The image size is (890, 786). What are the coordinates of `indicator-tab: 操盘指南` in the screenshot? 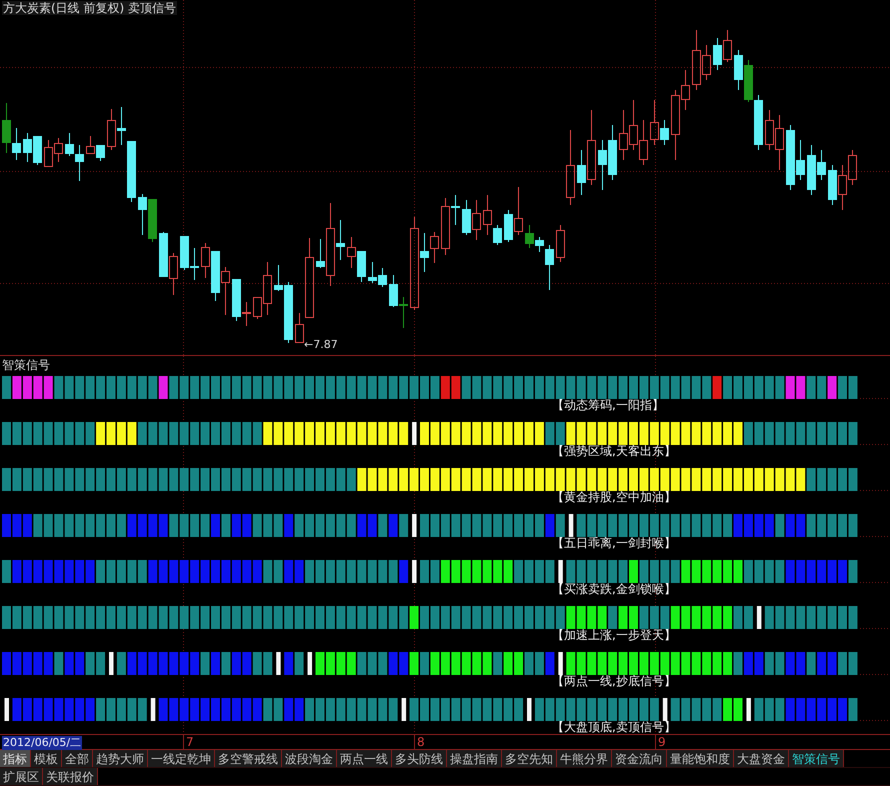 It's located at (474, 758).